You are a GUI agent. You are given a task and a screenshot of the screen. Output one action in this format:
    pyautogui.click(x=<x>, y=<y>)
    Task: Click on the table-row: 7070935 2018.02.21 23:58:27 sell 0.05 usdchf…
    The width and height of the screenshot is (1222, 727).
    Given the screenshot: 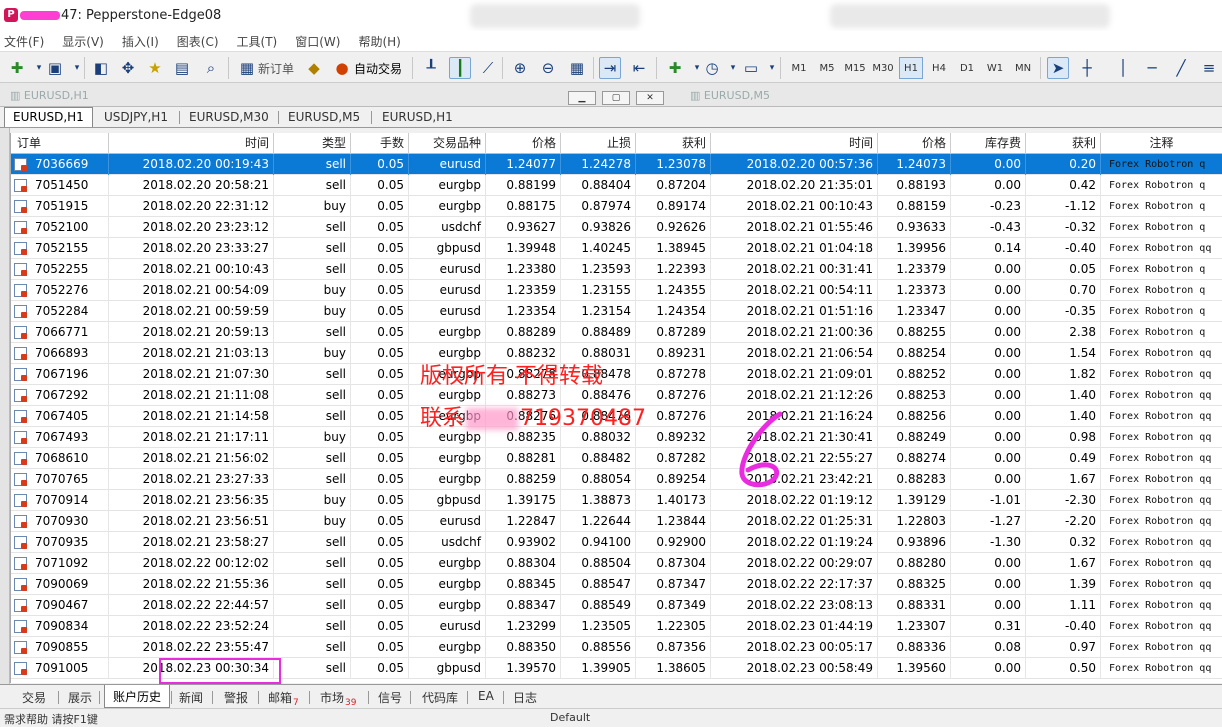 What is the action you would take?
    pyautogui.click(x=616, y=542)
    